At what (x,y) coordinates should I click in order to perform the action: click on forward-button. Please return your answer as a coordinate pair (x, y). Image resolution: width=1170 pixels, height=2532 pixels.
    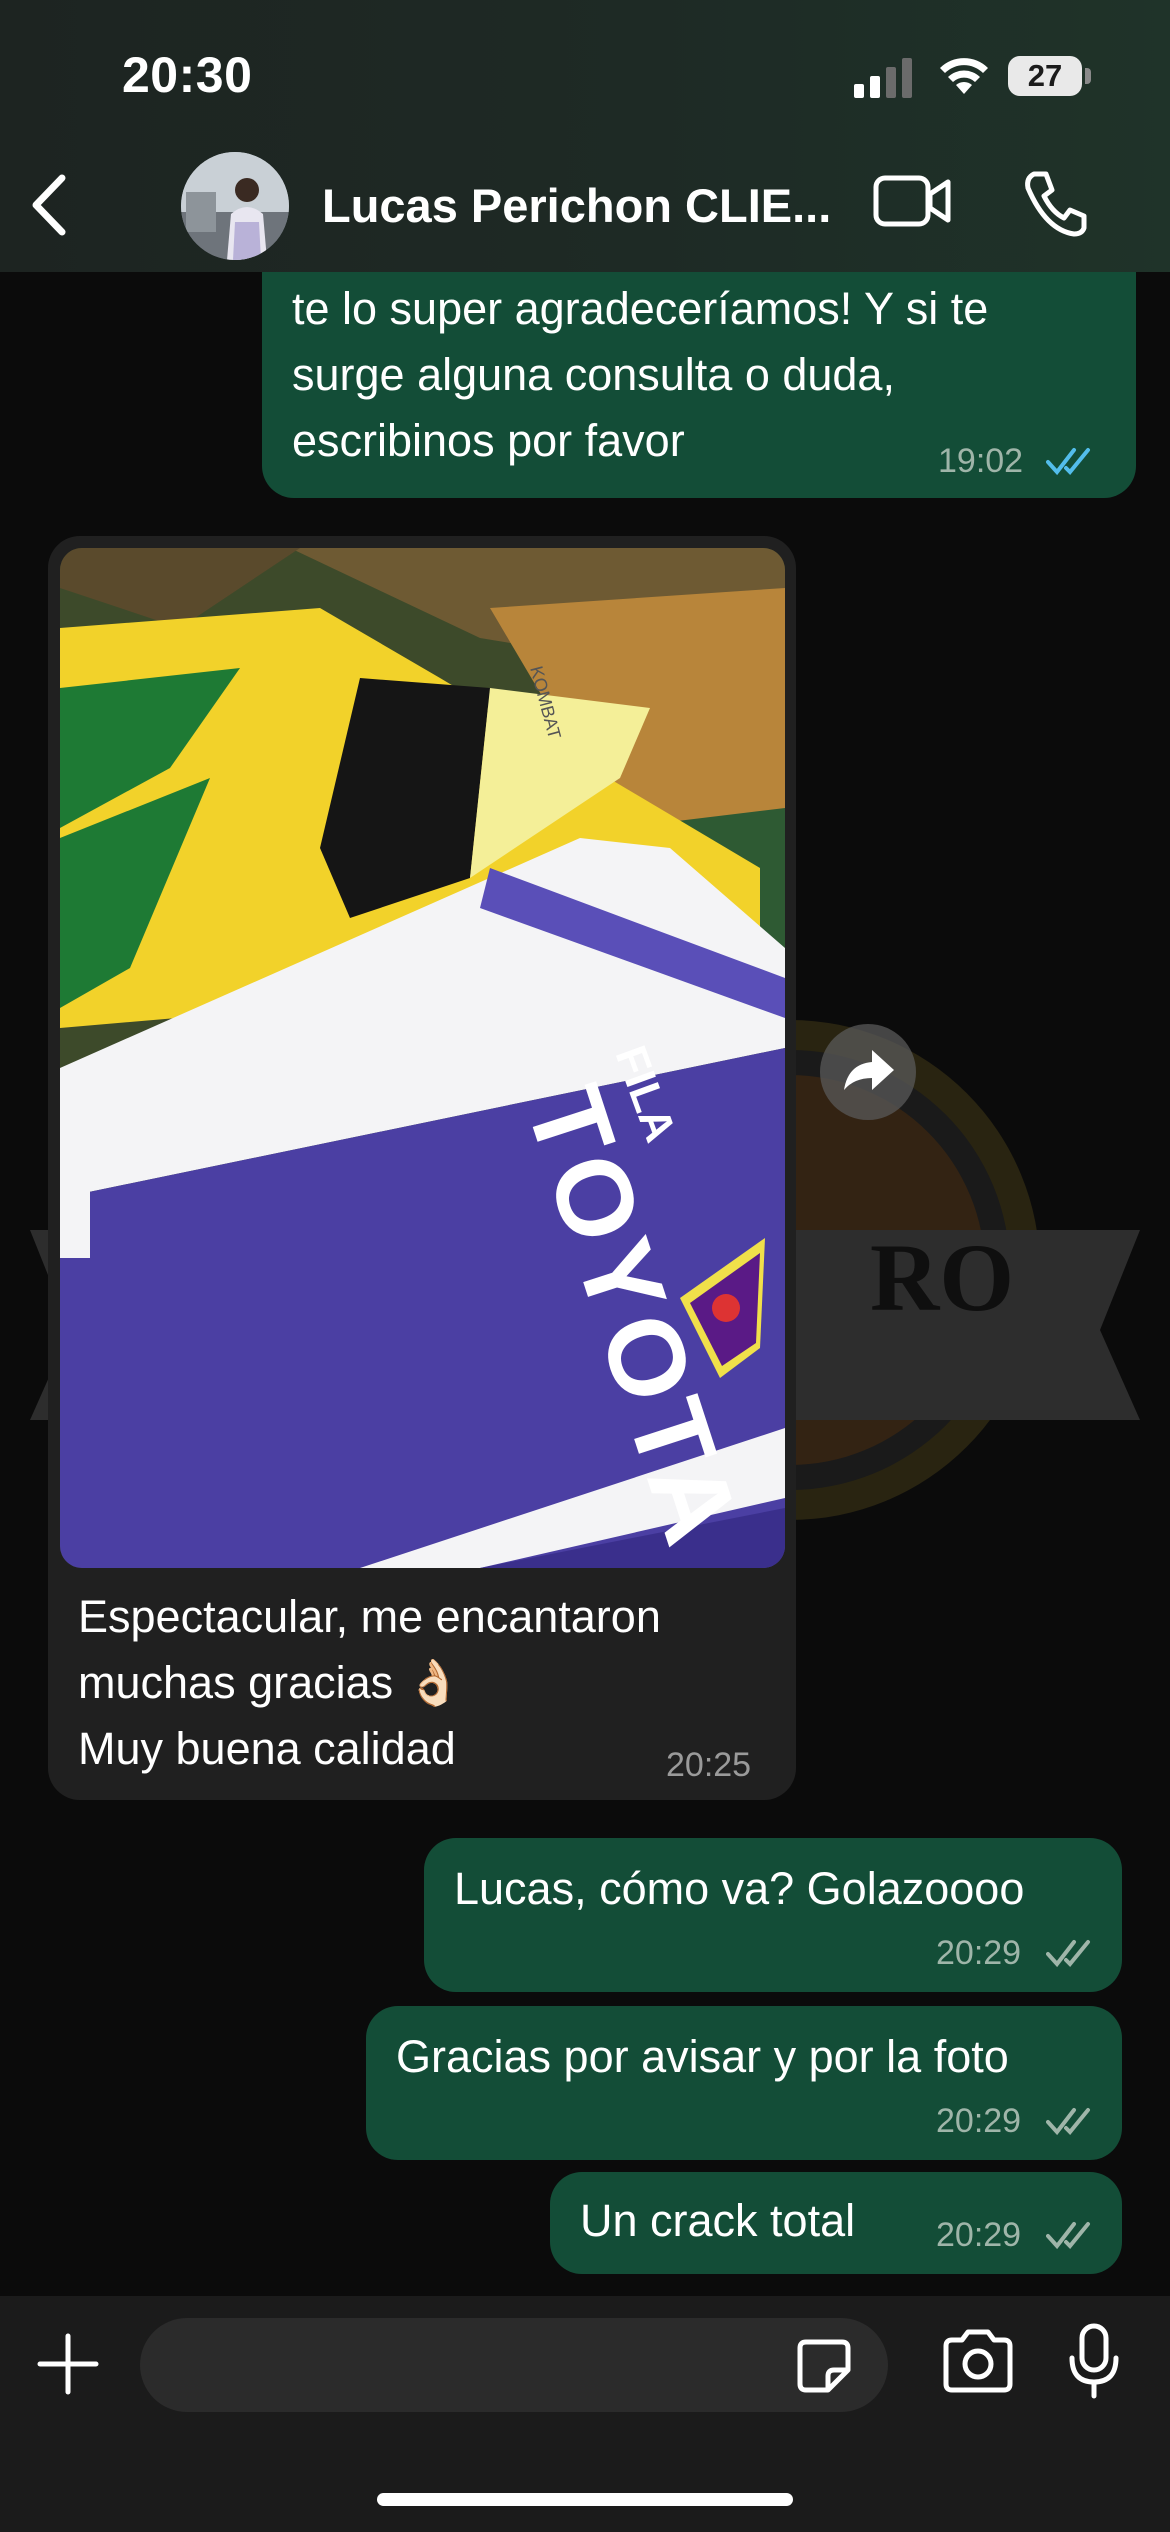
    Looking at the image, I should click on (868, 1072).